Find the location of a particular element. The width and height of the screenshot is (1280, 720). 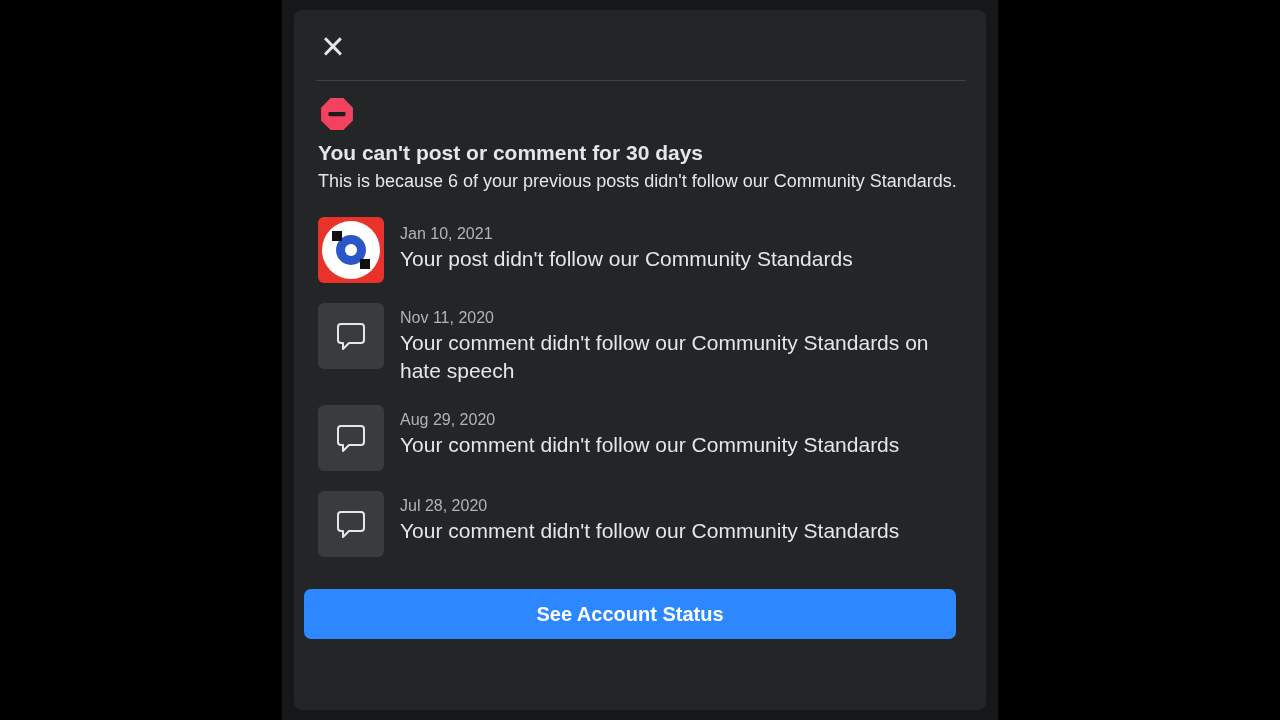

dialog-message: This is because 6 of your previous posts didn't follow our Community Standards. is located at coordinates (638, 181).